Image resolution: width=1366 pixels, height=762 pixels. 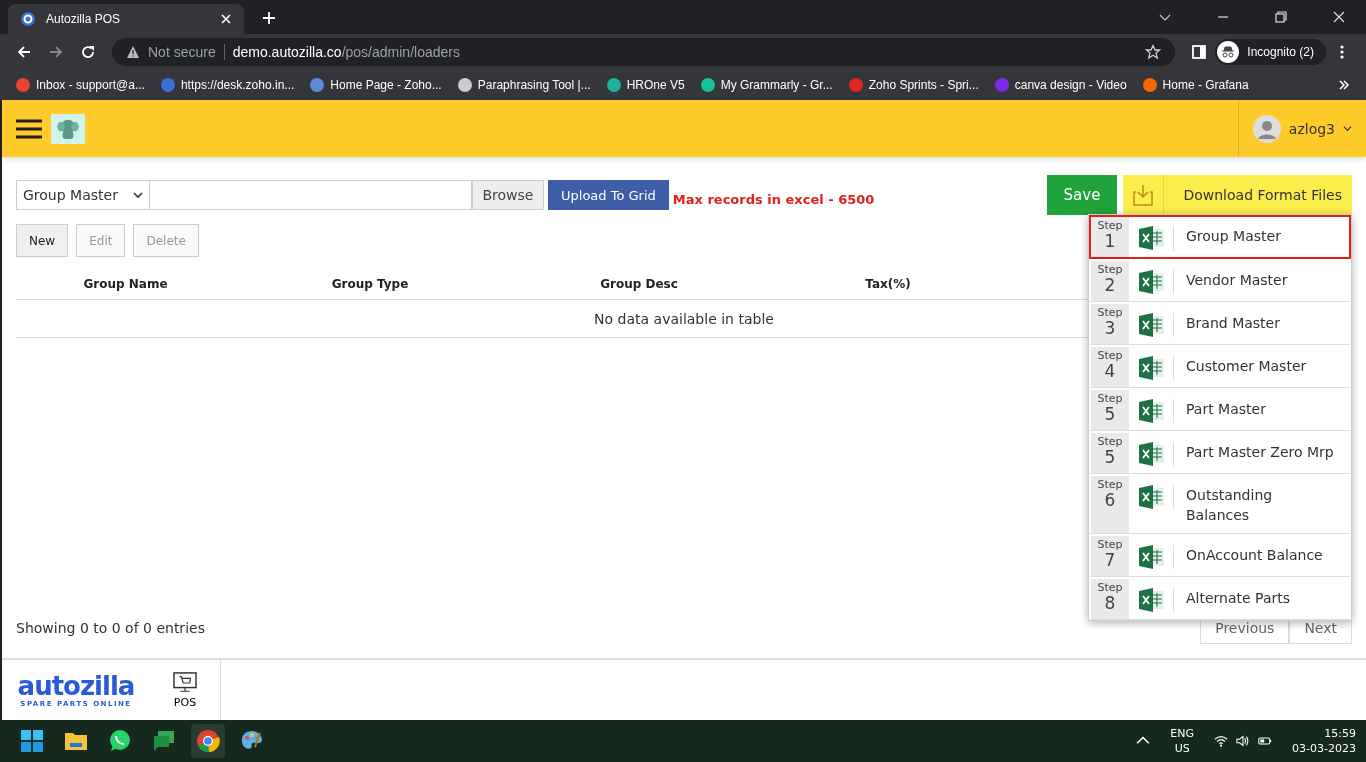 I want to click on overflow-icon, so click(x=1344, y=85).